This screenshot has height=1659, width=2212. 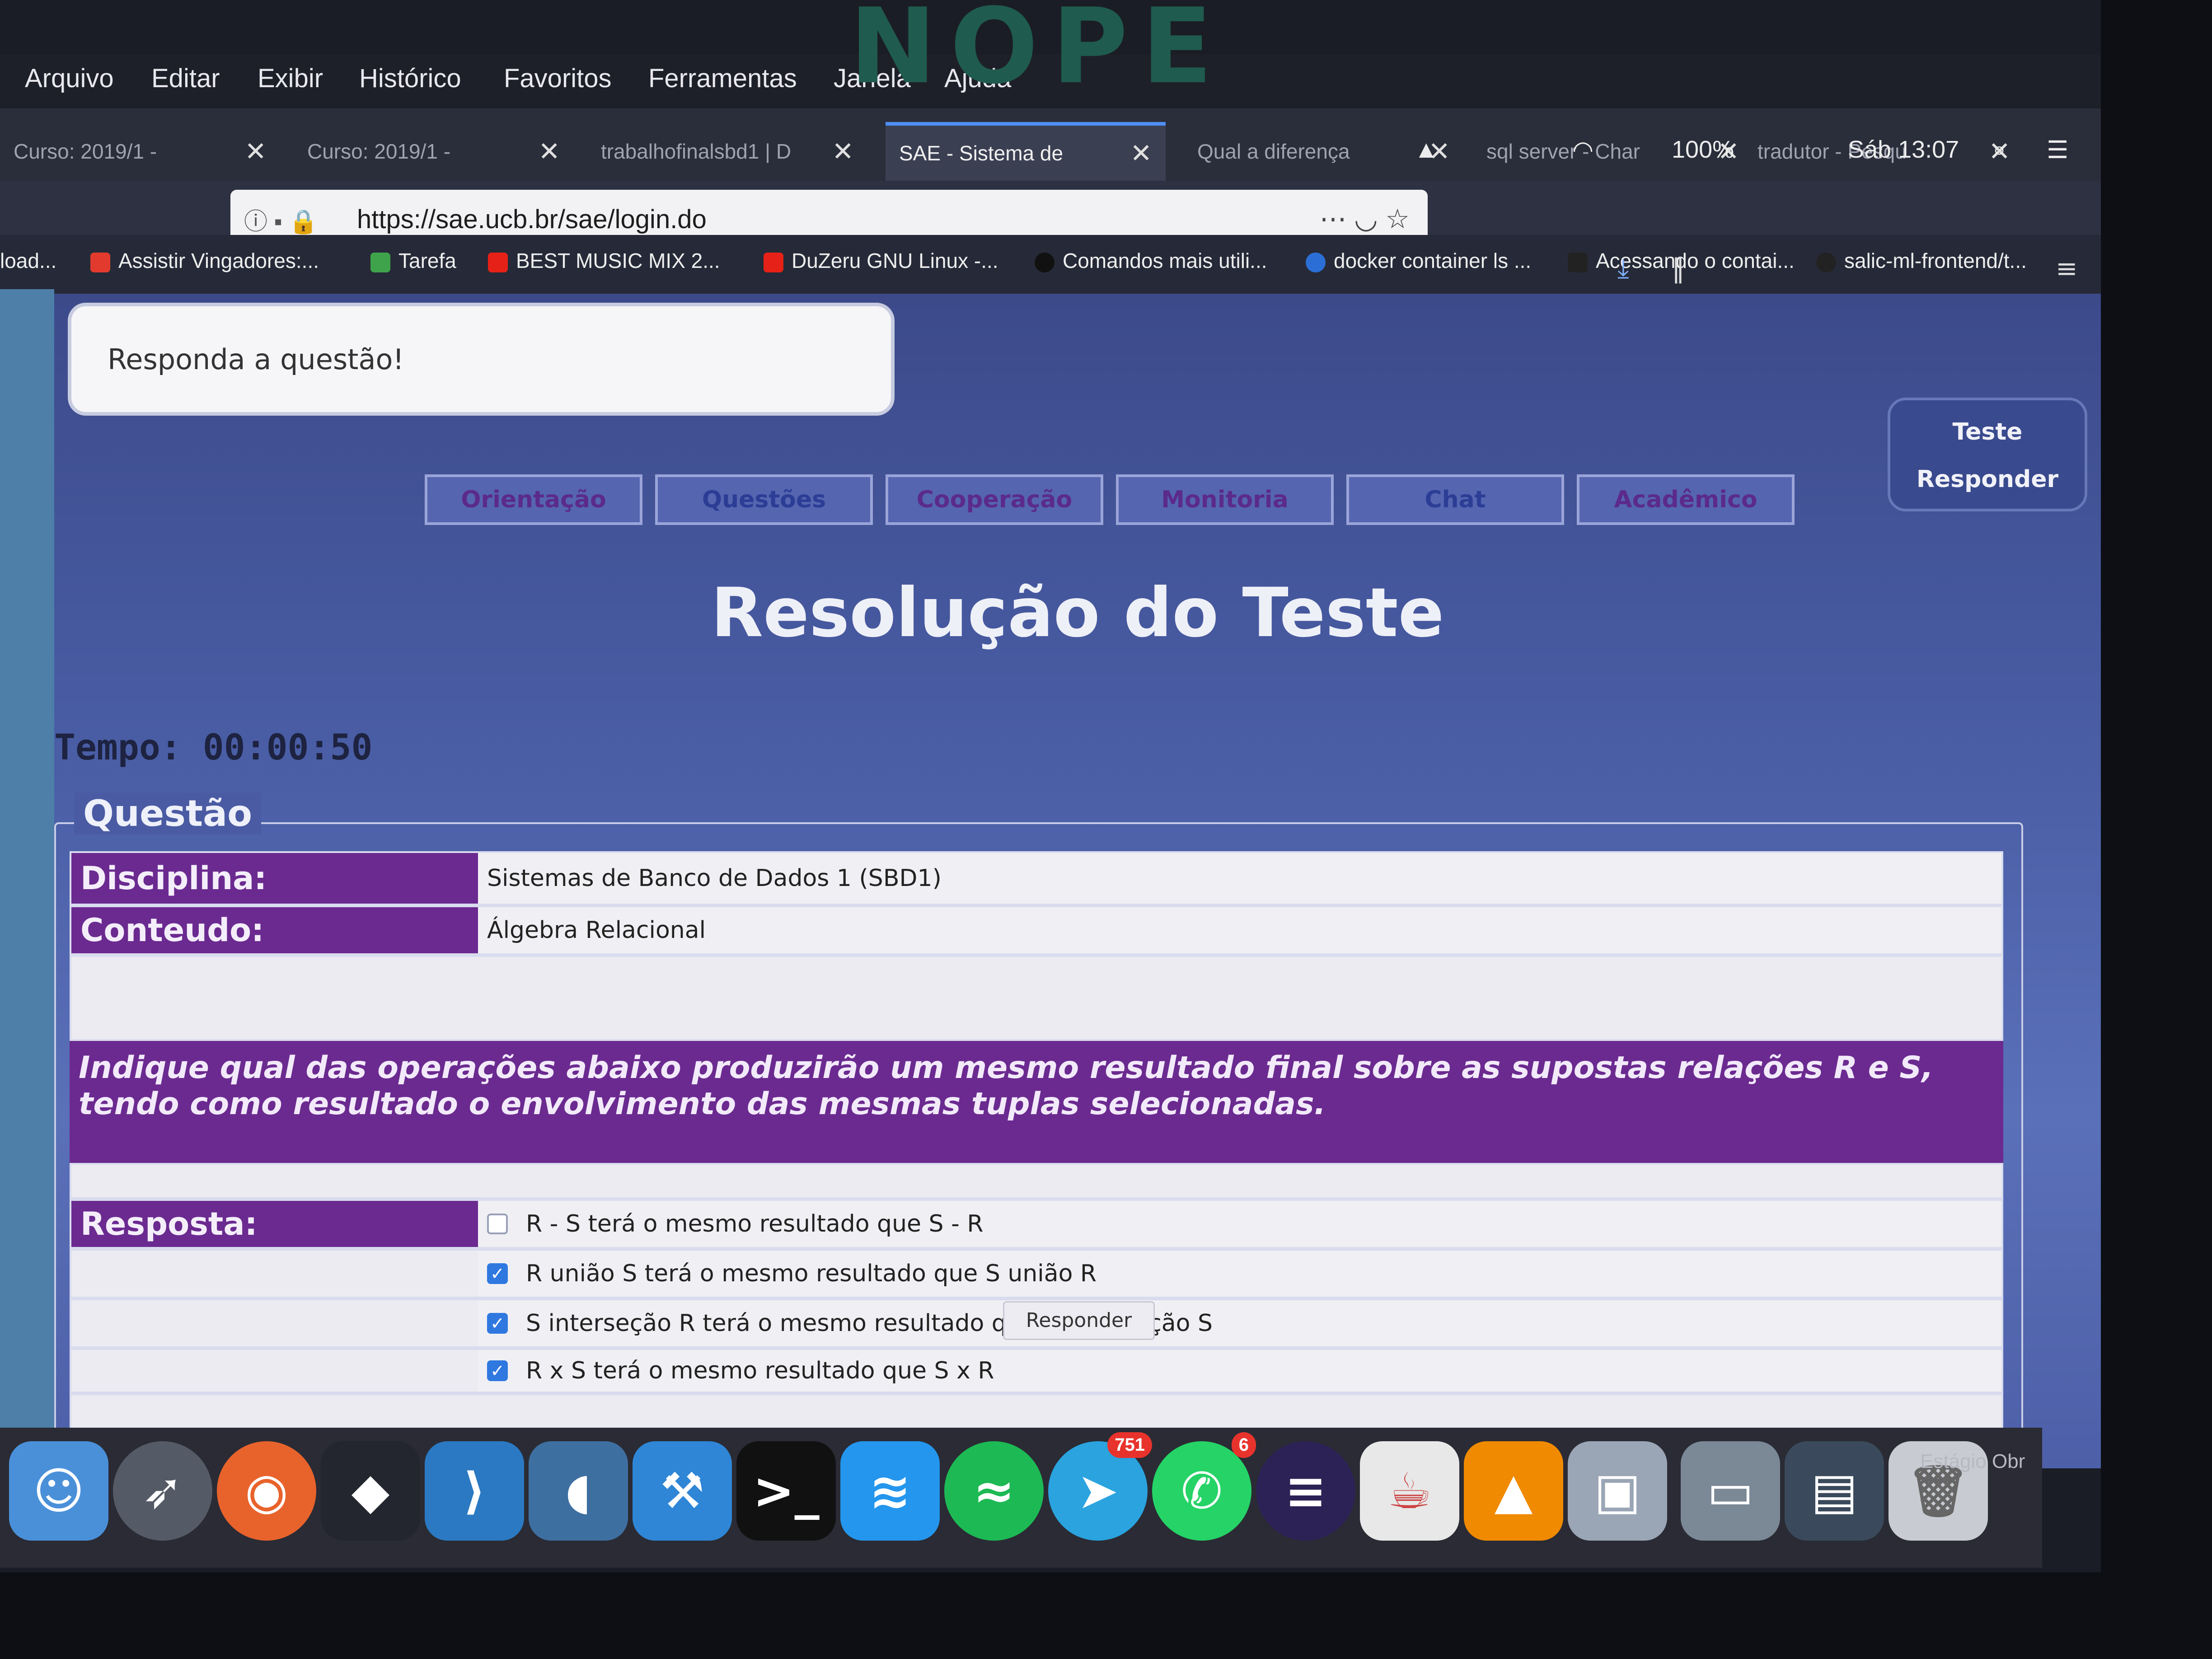 What do you see at coordinates (1243, 1445) in the screenshot?
I see `whatsapp-badge: 6` at bounding box center [1243, 1445].